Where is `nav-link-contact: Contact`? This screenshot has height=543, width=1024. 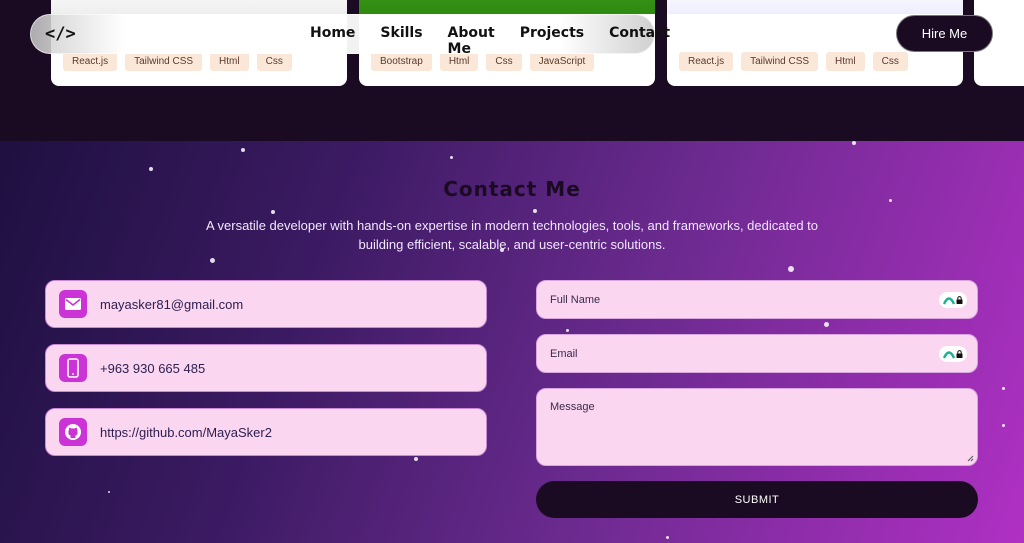
nav-link-contact: Contact is located at coordinates (639, 41).